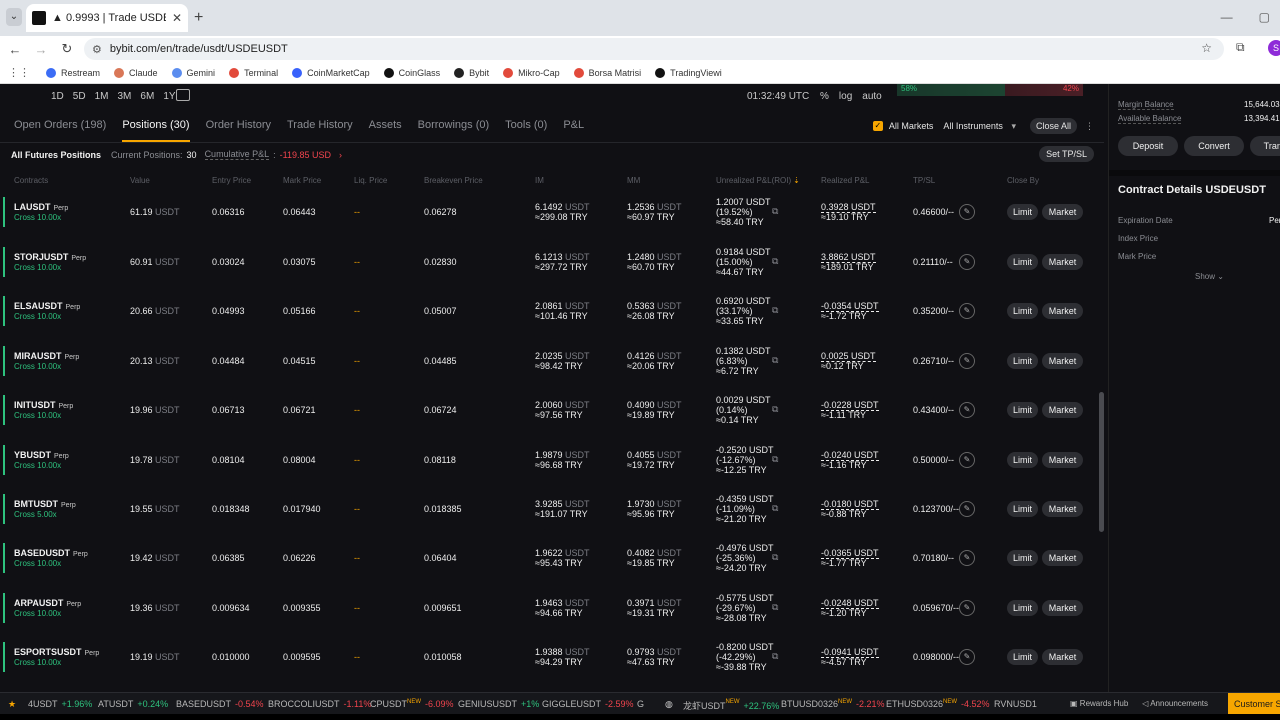 This screenshot has width=1280, height=720. I want to click on tab-order-history: Order History, so click(238, 125).